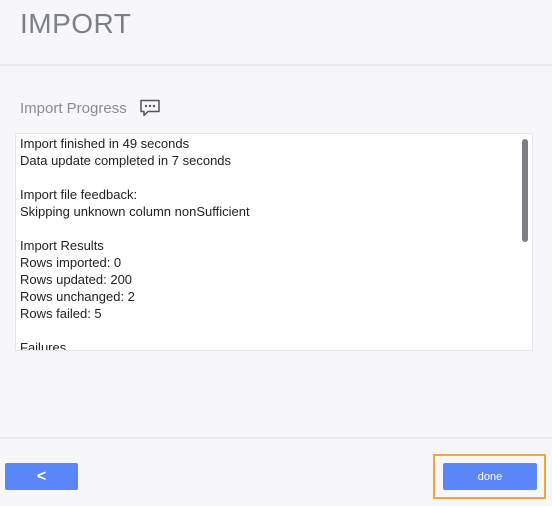  Describe the element at coordinates (43, 345) in the screenshot. I see `log-line: Failures` at that location.